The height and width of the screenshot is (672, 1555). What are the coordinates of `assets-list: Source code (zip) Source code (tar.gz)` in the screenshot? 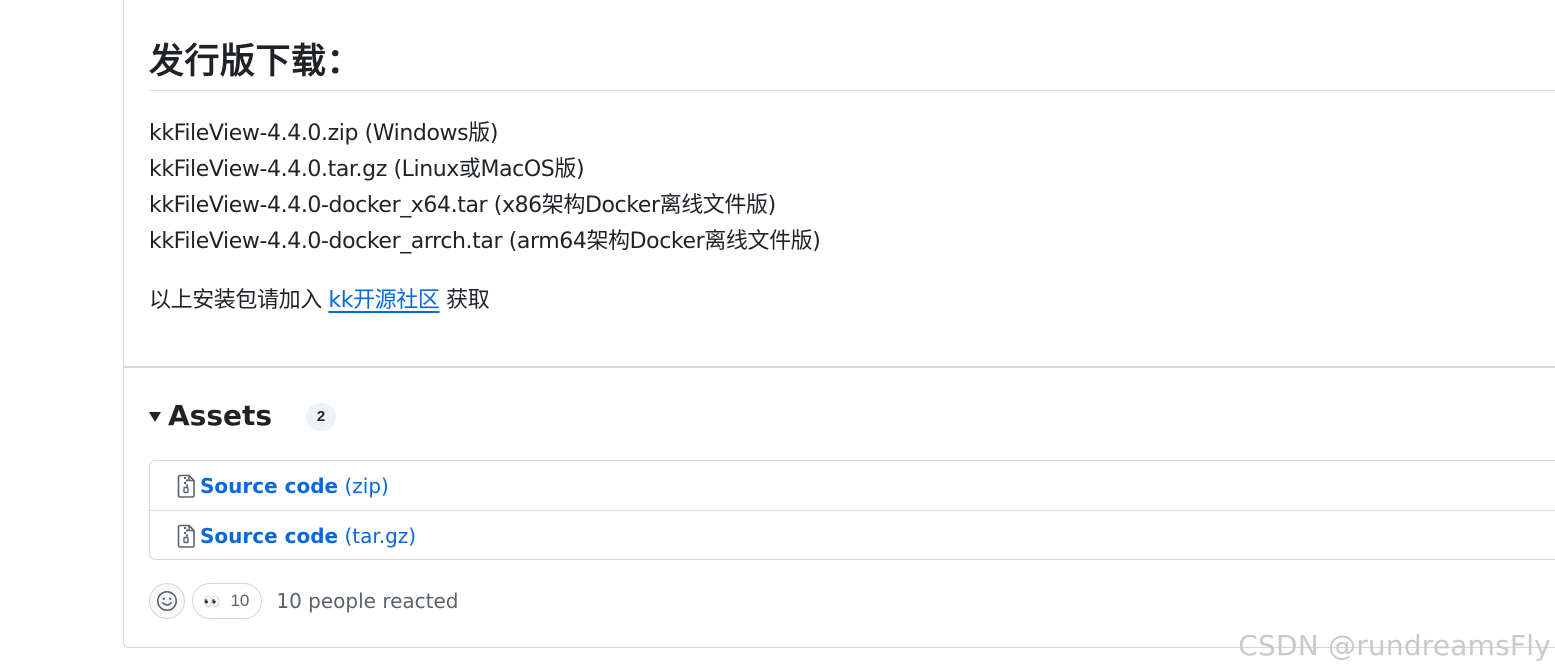 It's located at (852, 510).